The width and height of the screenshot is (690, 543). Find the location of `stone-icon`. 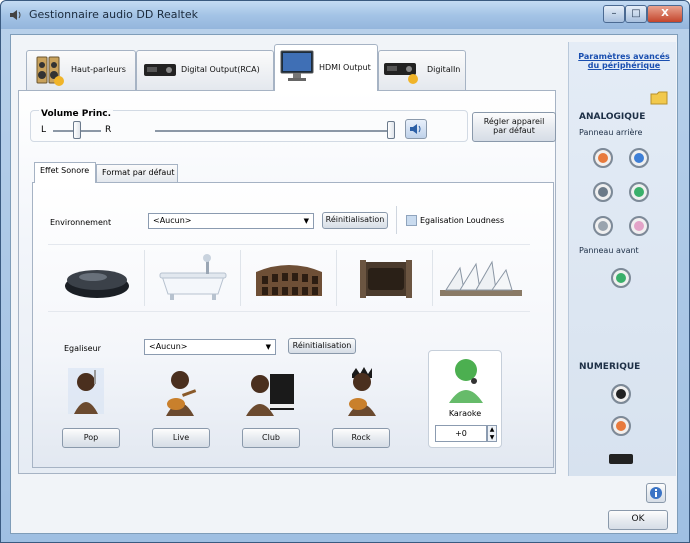

stone-icon is located at coordinates (97, 284).